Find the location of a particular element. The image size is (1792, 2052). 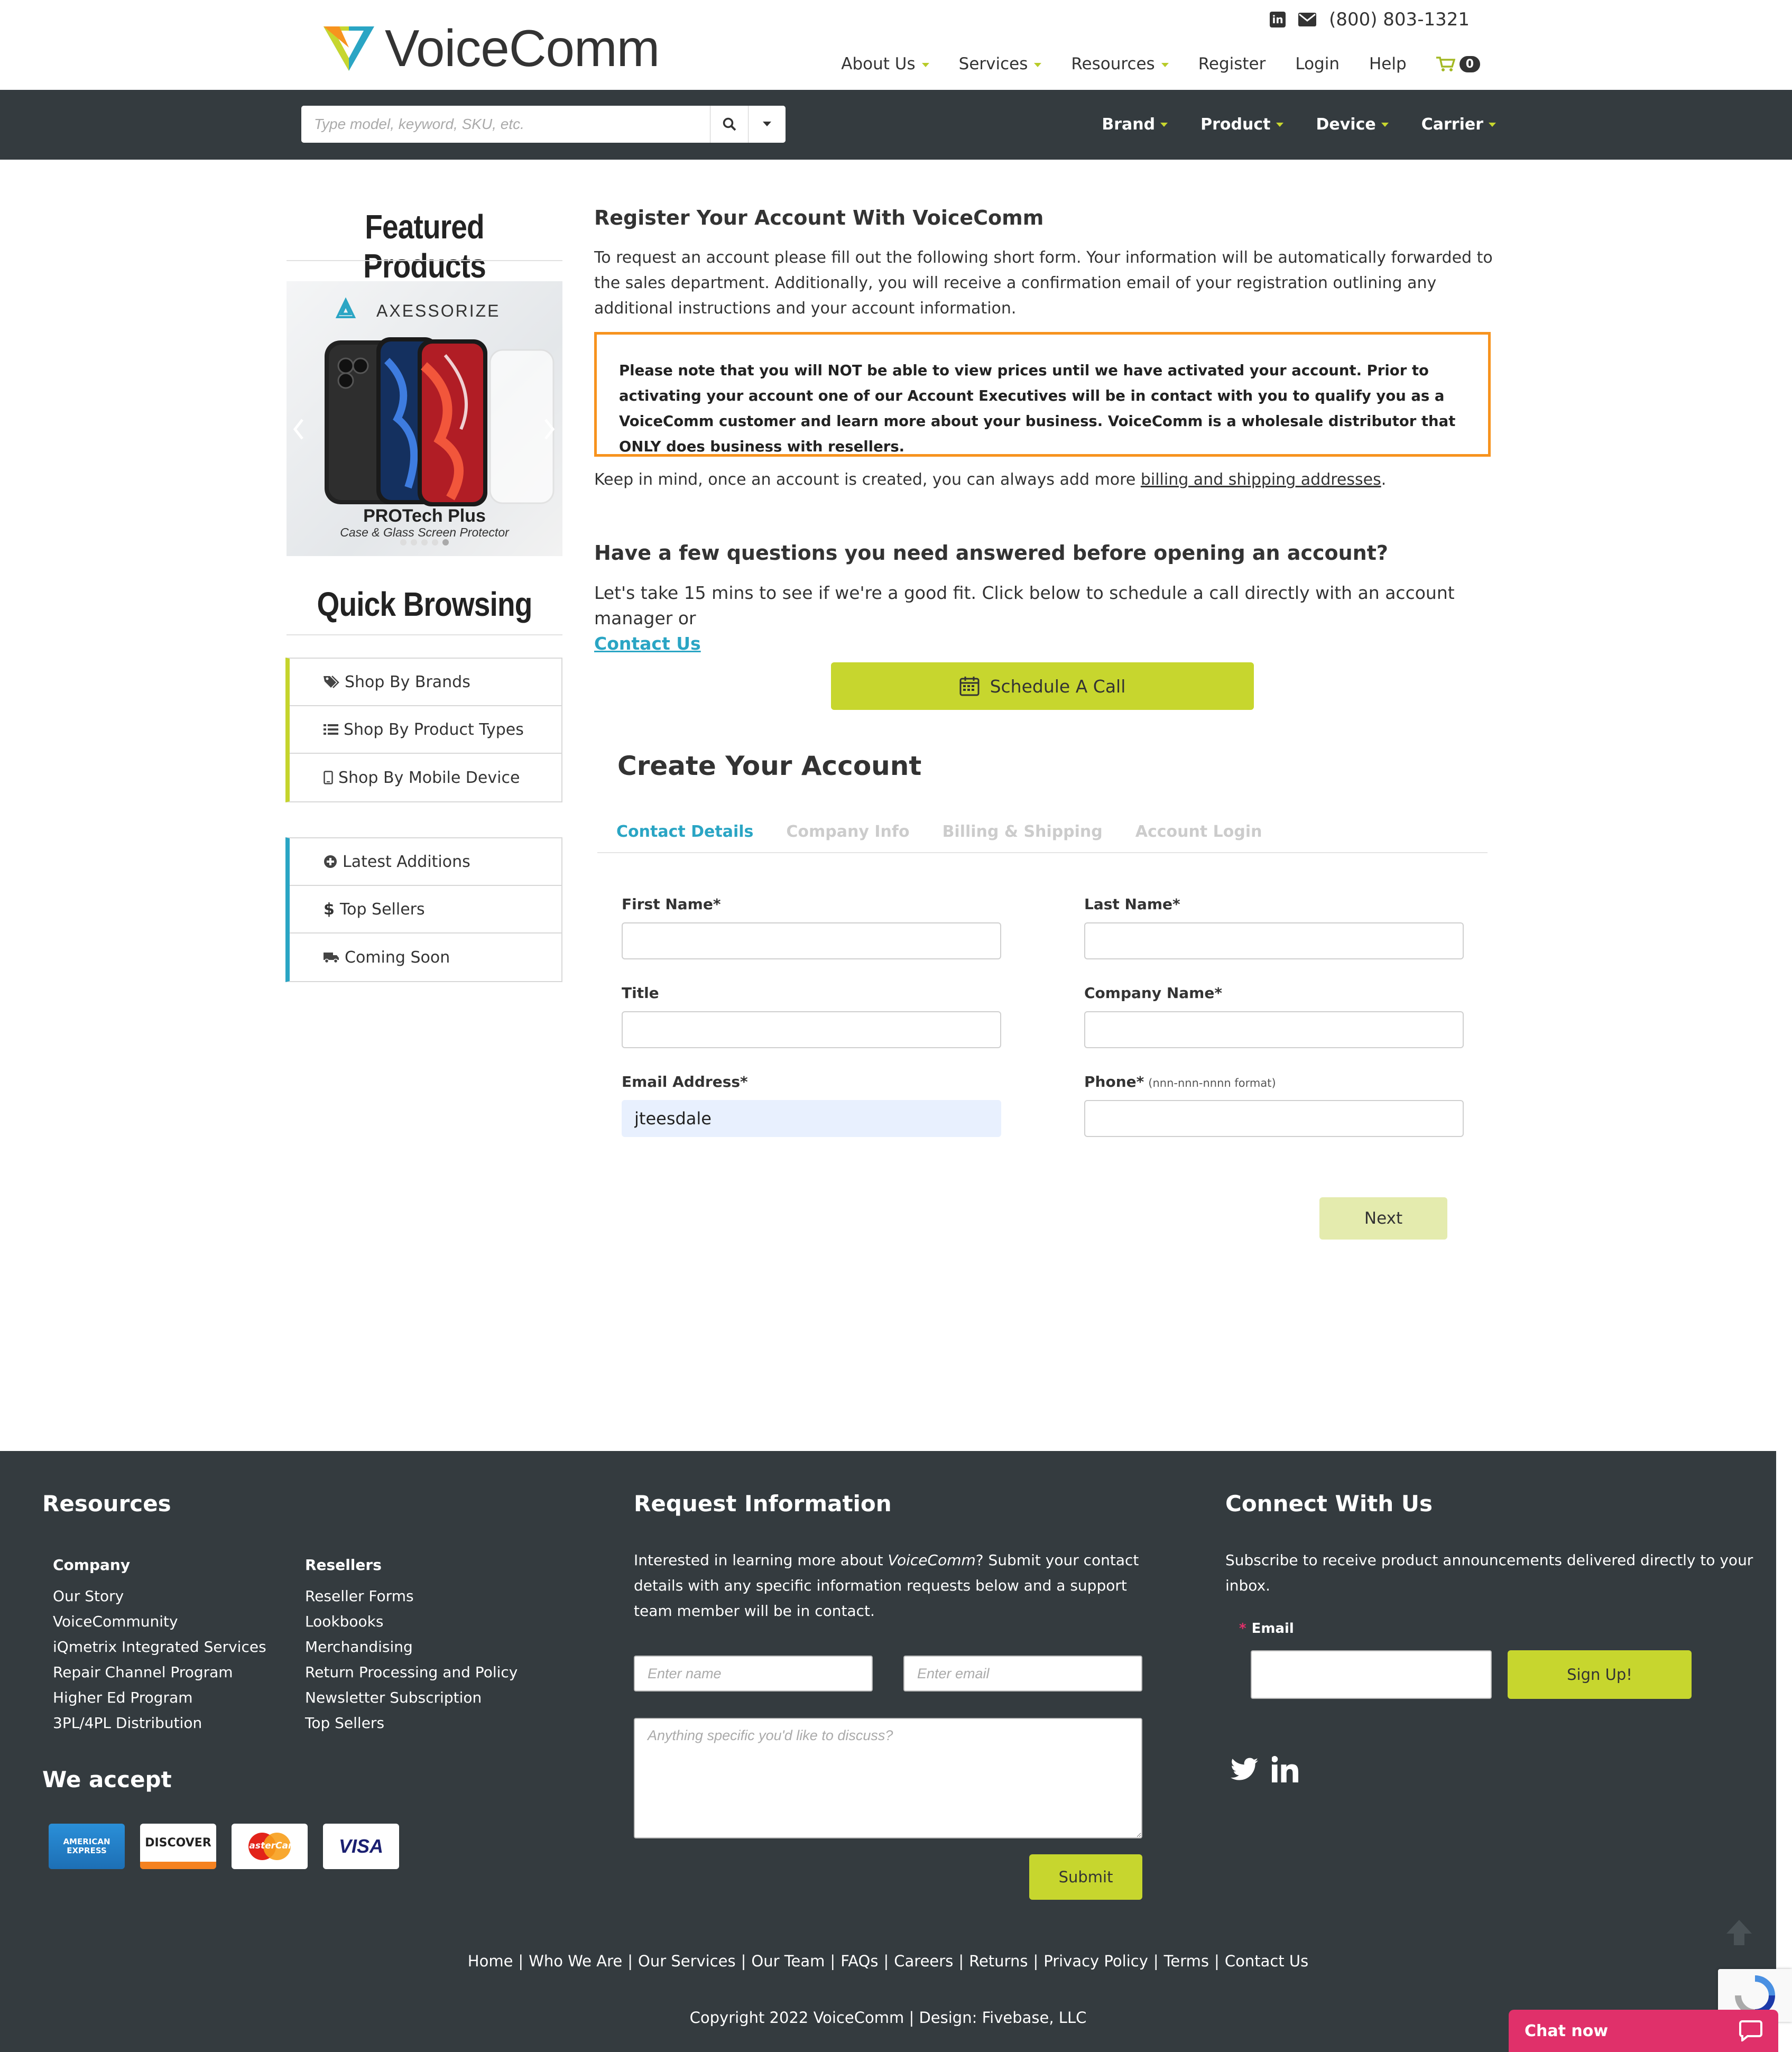

phone-field is located at coordinates (1274, 1118).